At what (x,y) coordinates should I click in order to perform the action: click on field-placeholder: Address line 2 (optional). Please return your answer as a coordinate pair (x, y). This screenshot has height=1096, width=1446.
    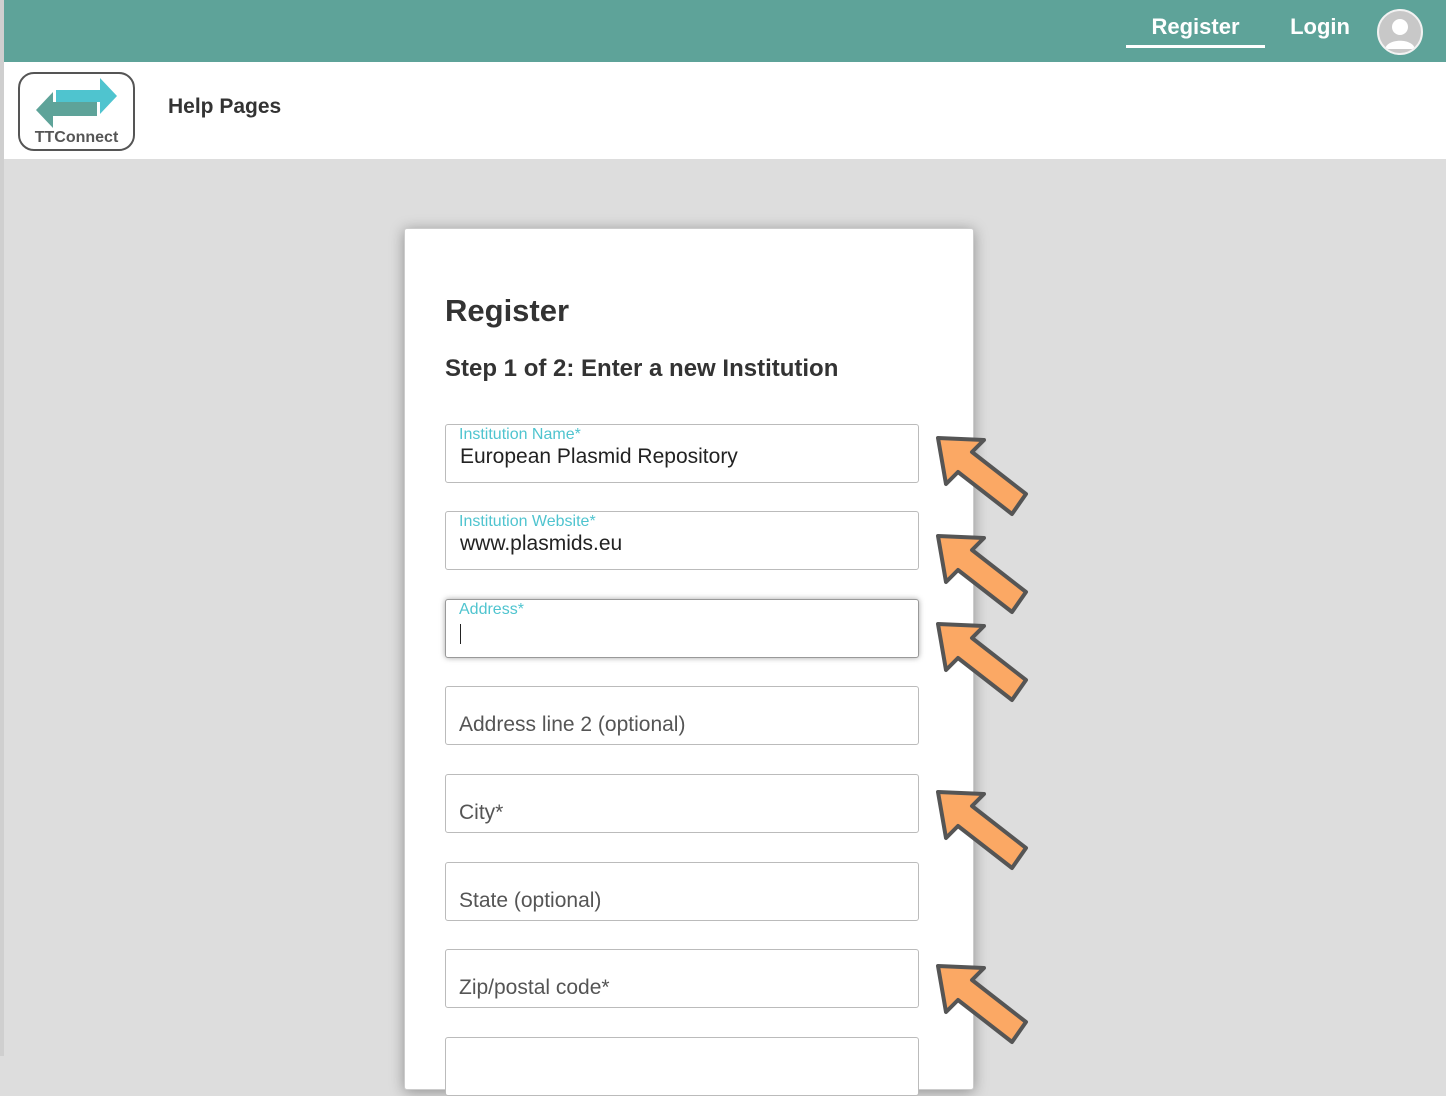
    Looking at the image, I should click on (572, 724).